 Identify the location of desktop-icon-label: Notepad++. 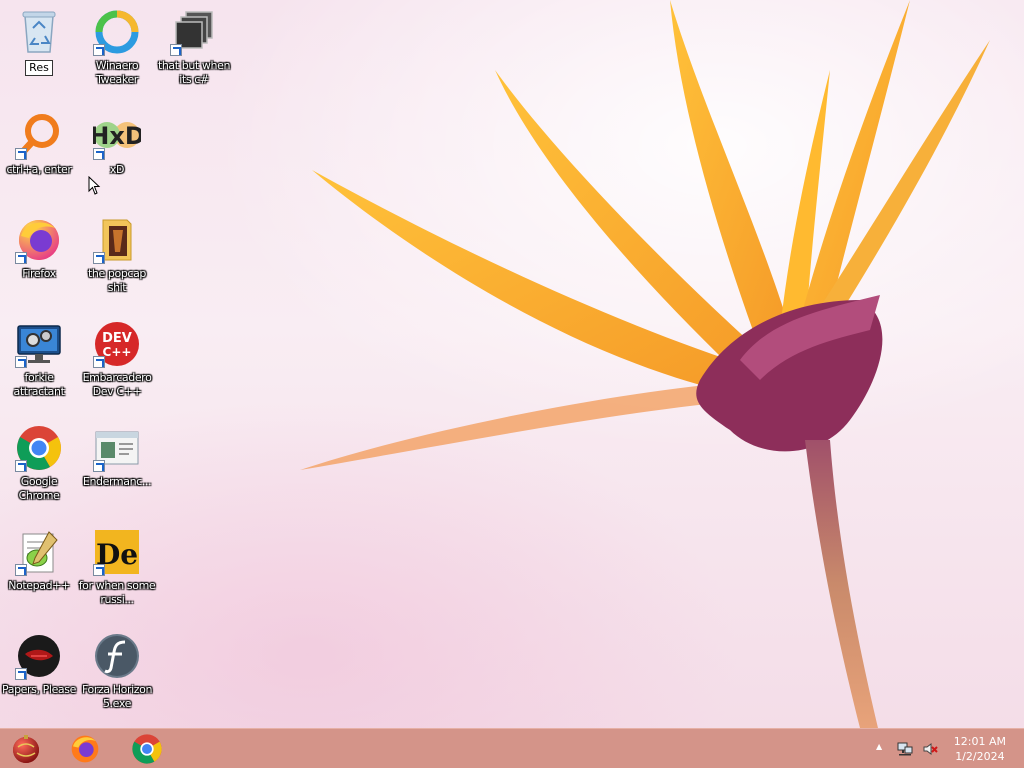
(39, 585).